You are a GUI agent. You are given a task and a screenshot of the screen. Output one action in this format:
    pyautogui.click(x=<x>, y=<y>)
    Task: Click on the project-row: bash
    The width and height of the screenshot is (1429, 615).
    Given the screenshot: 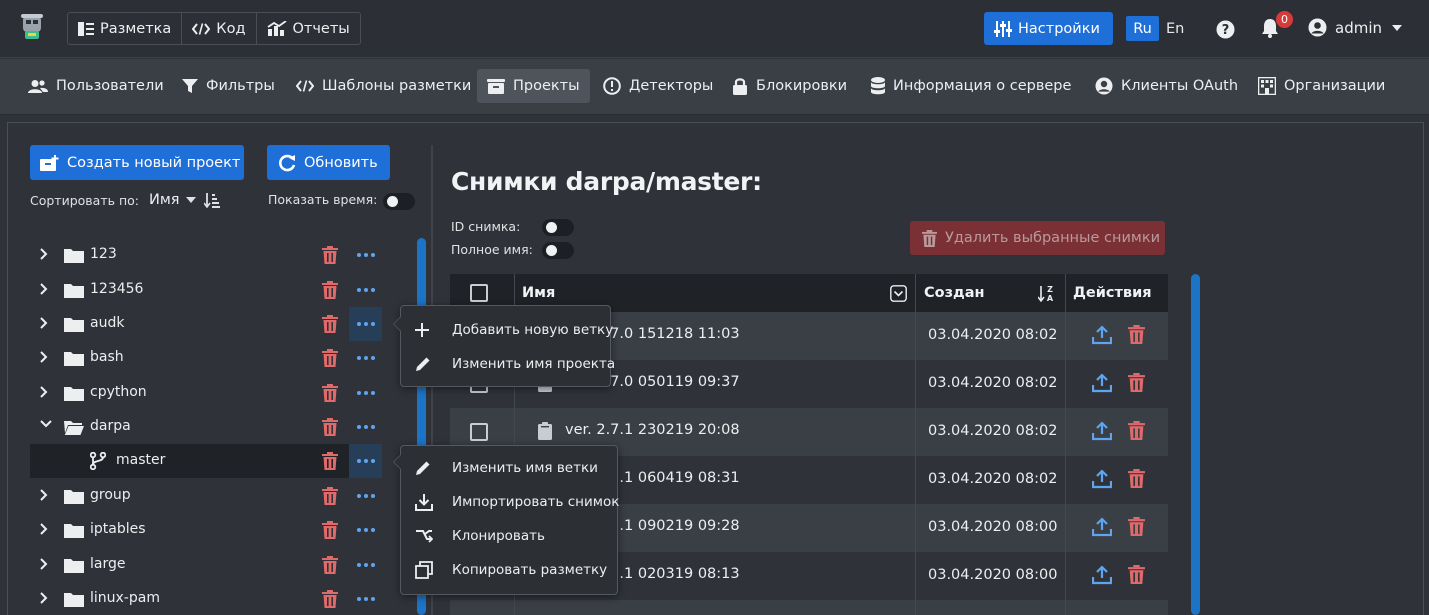 What is the action you would take?
    pyautogui.click(x=206, y=358)
    